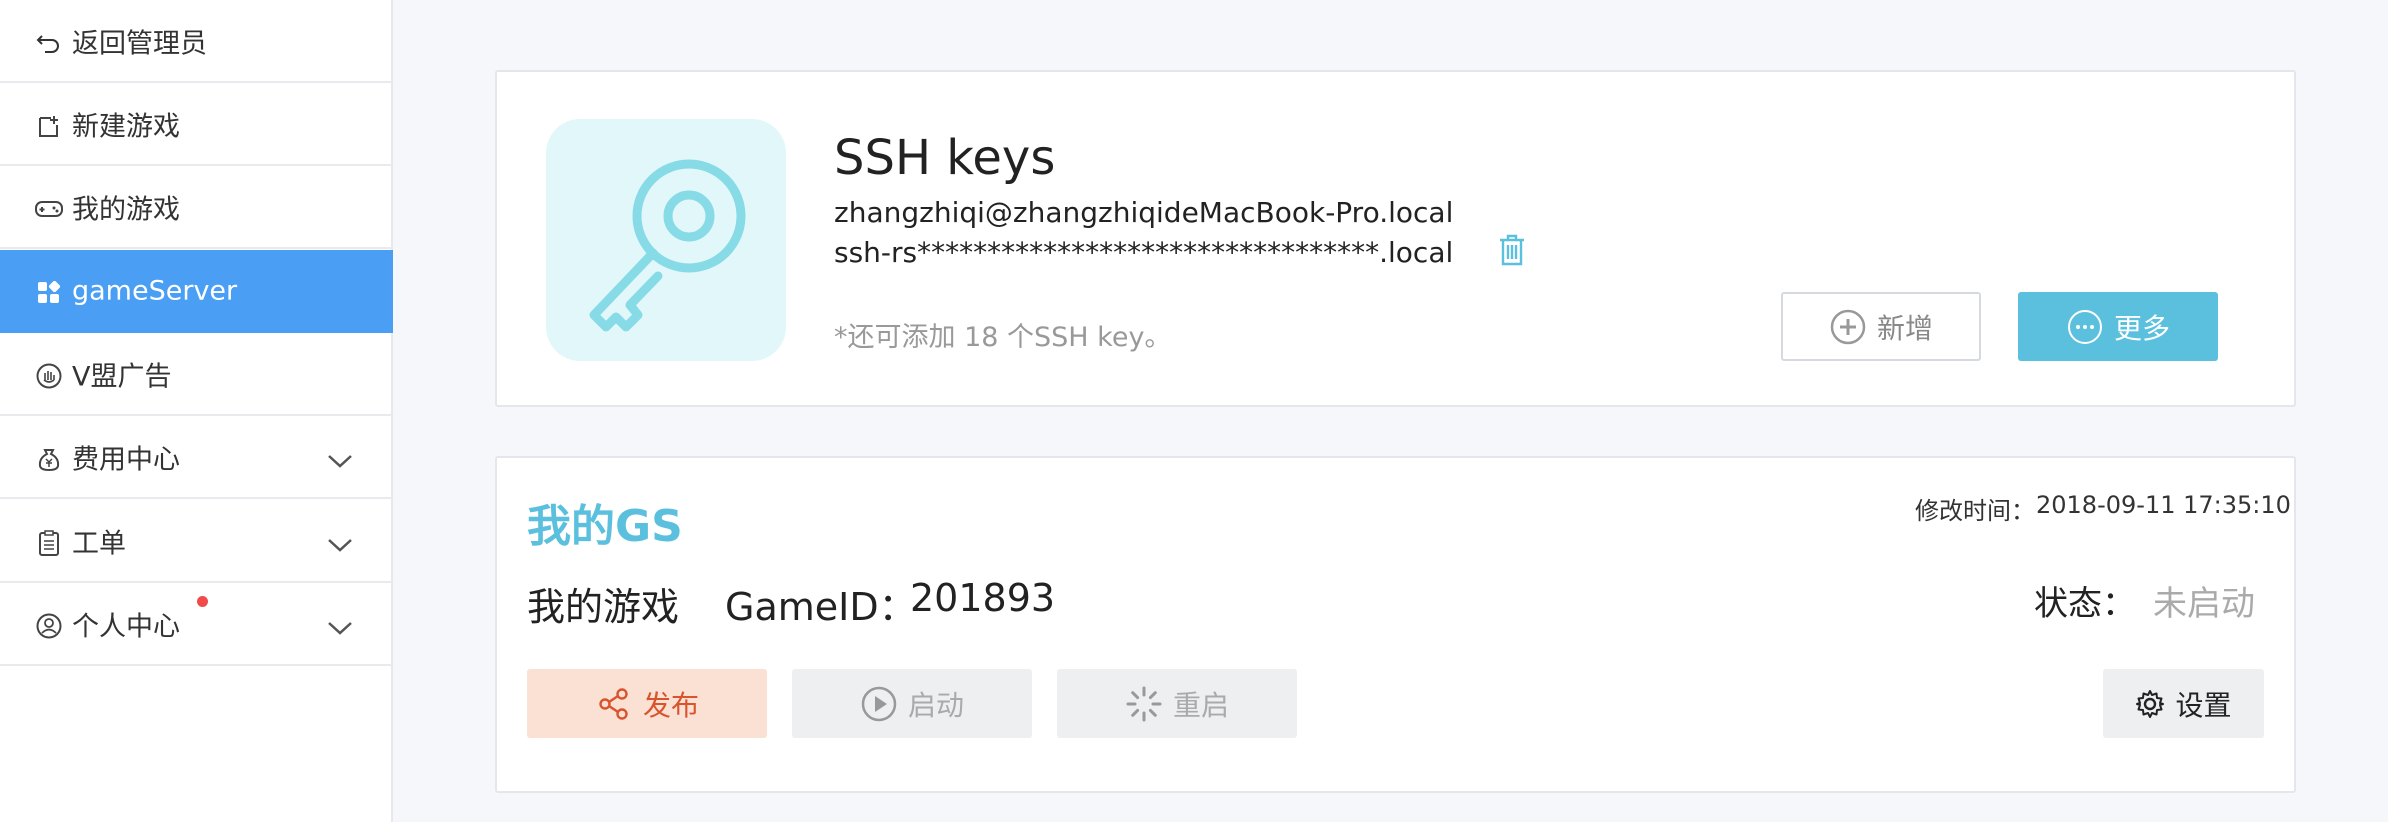 The image size is (2388, 822). Describe the element at coordinates (49, 376) in the screenshot. I see `hand-badge-icon` at that location.